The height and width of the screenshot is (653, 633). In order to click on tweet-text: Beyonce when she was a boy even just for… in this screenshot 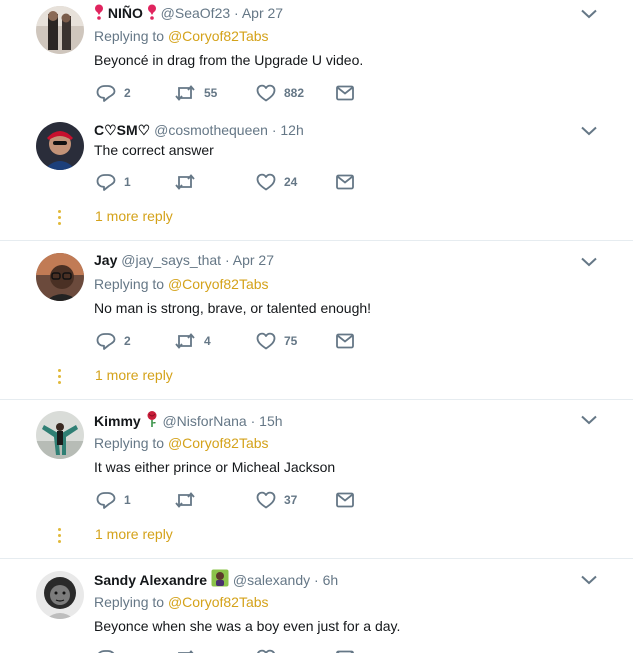, I will do `click(247, 626)`.